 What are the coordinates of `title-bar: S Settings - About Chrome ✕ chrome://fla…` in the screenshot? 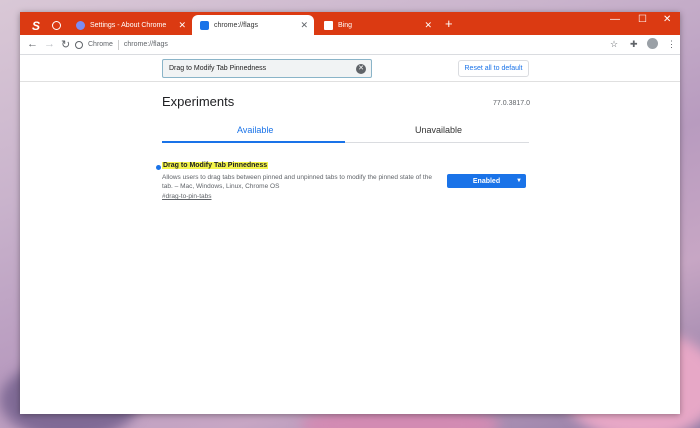 It's located at (350, 23).